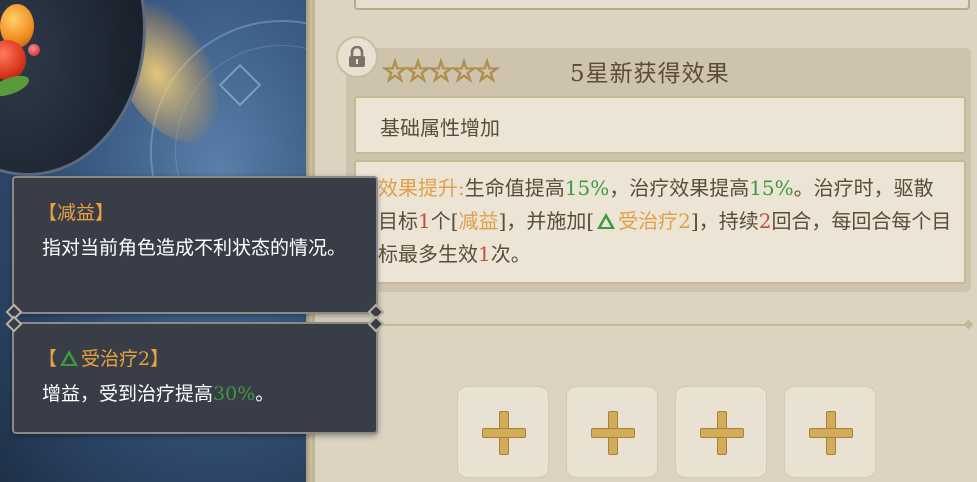  I want to click on effect-value-heal: 15%, so click(771, 188).